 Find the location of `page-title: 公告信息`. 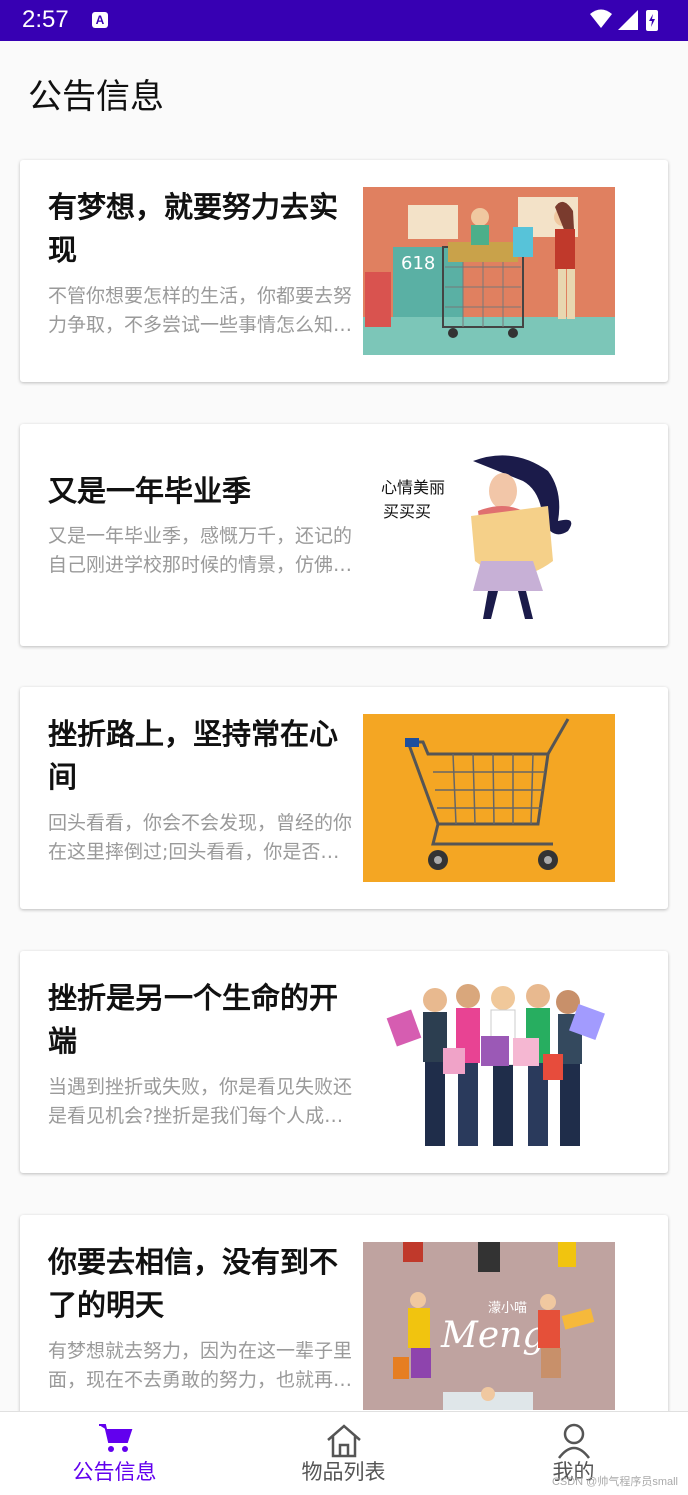

page-title: 公告信息 is located at coordinates (96, 97).